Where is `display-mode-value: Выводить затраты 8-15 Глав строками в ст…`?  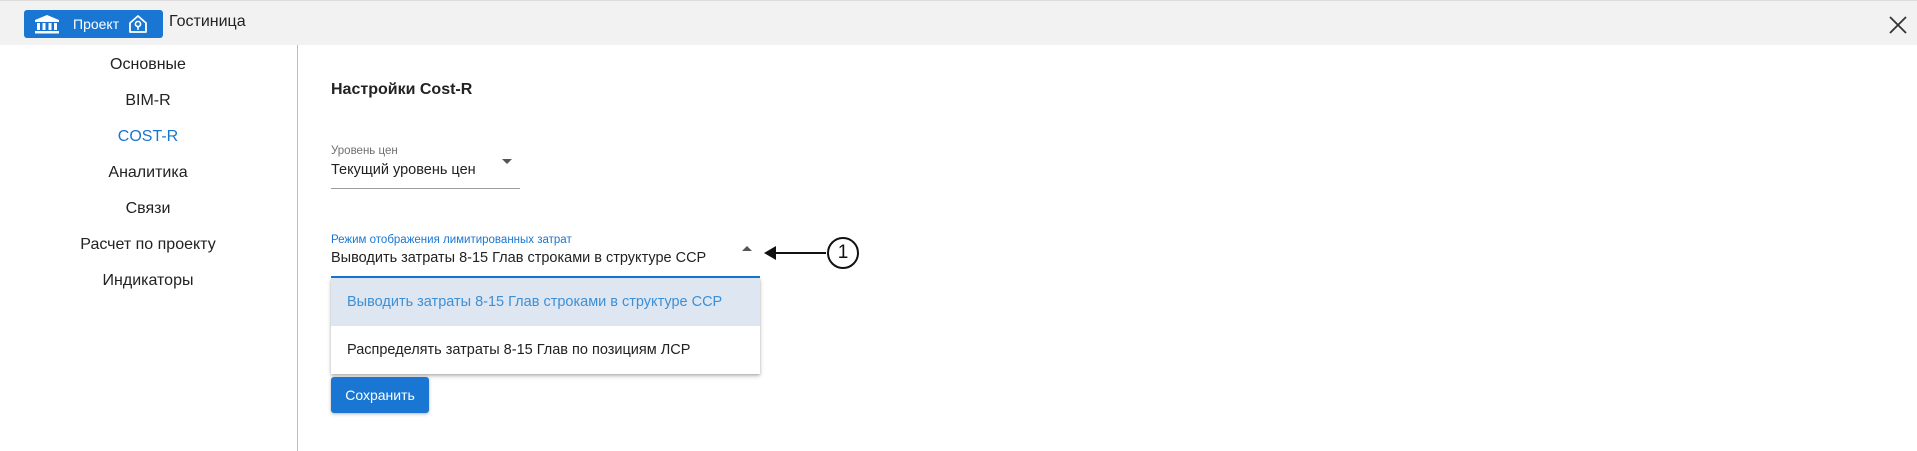
display-mode-value: Выводить затраты 8-15 Глав строками в ст… is located at coordinates (519, 258).